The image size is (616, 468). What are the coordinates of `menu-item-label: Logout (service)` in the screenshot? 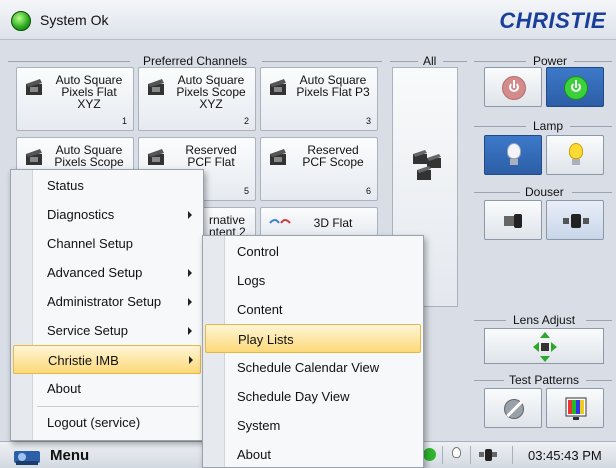 It's located at (94, 422).